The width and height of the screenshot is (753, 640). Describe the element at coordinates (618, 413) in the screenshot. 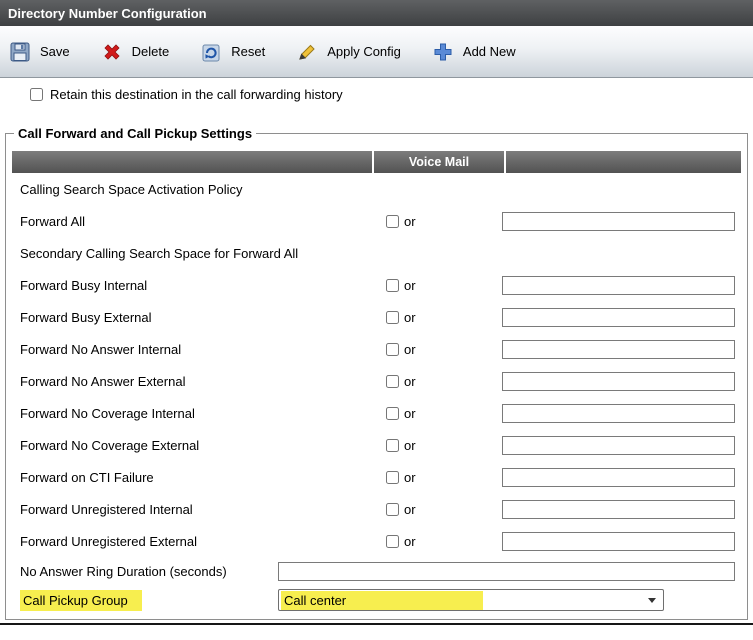

I see `forward-no-coverage-internal-destination-input` at that location.